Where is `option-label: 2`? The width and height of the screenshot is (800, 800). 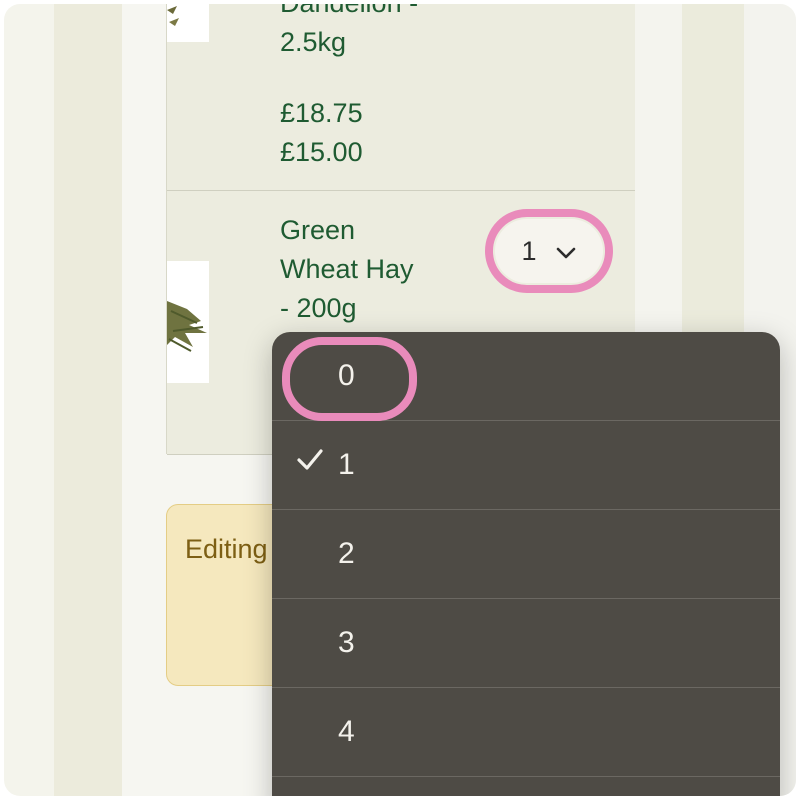 option-label: 2 is located at coordinates (346, 553).